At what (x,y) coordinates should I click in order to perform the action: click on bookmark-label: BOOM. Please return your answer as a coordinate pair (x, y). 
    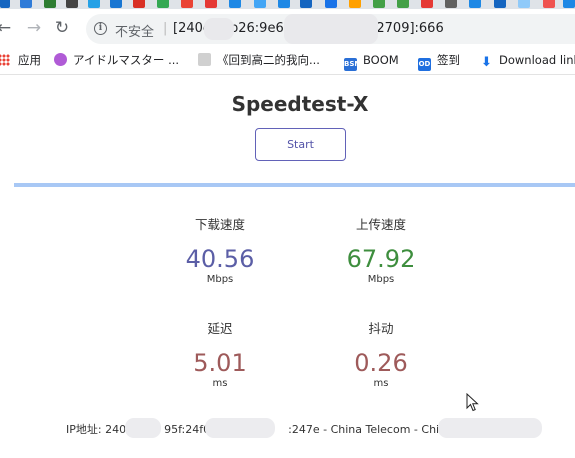
    Looking at the image, I should click on (381, 60).